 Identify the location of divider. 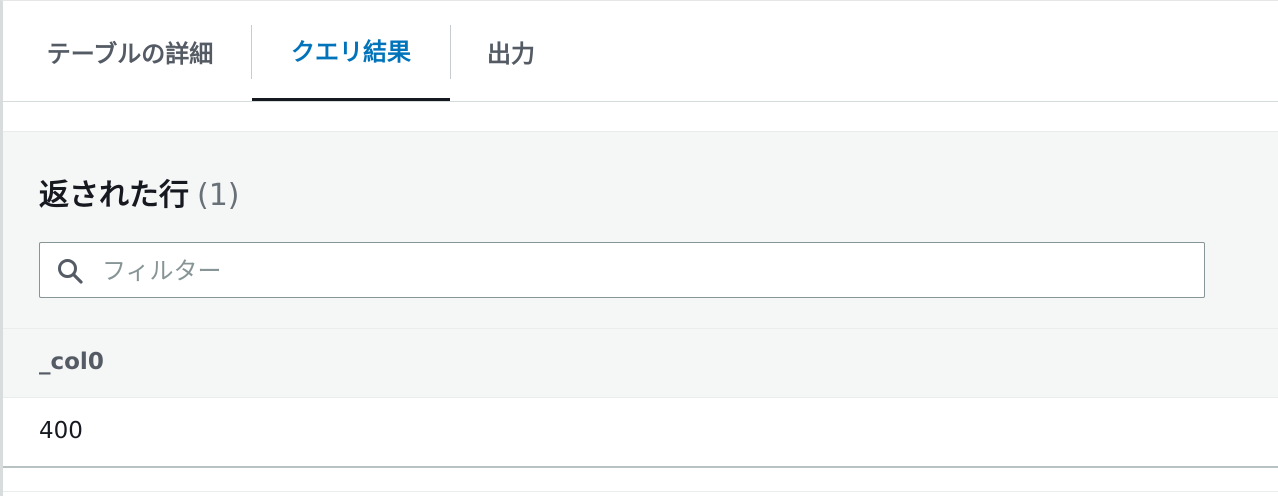
(640, 491).